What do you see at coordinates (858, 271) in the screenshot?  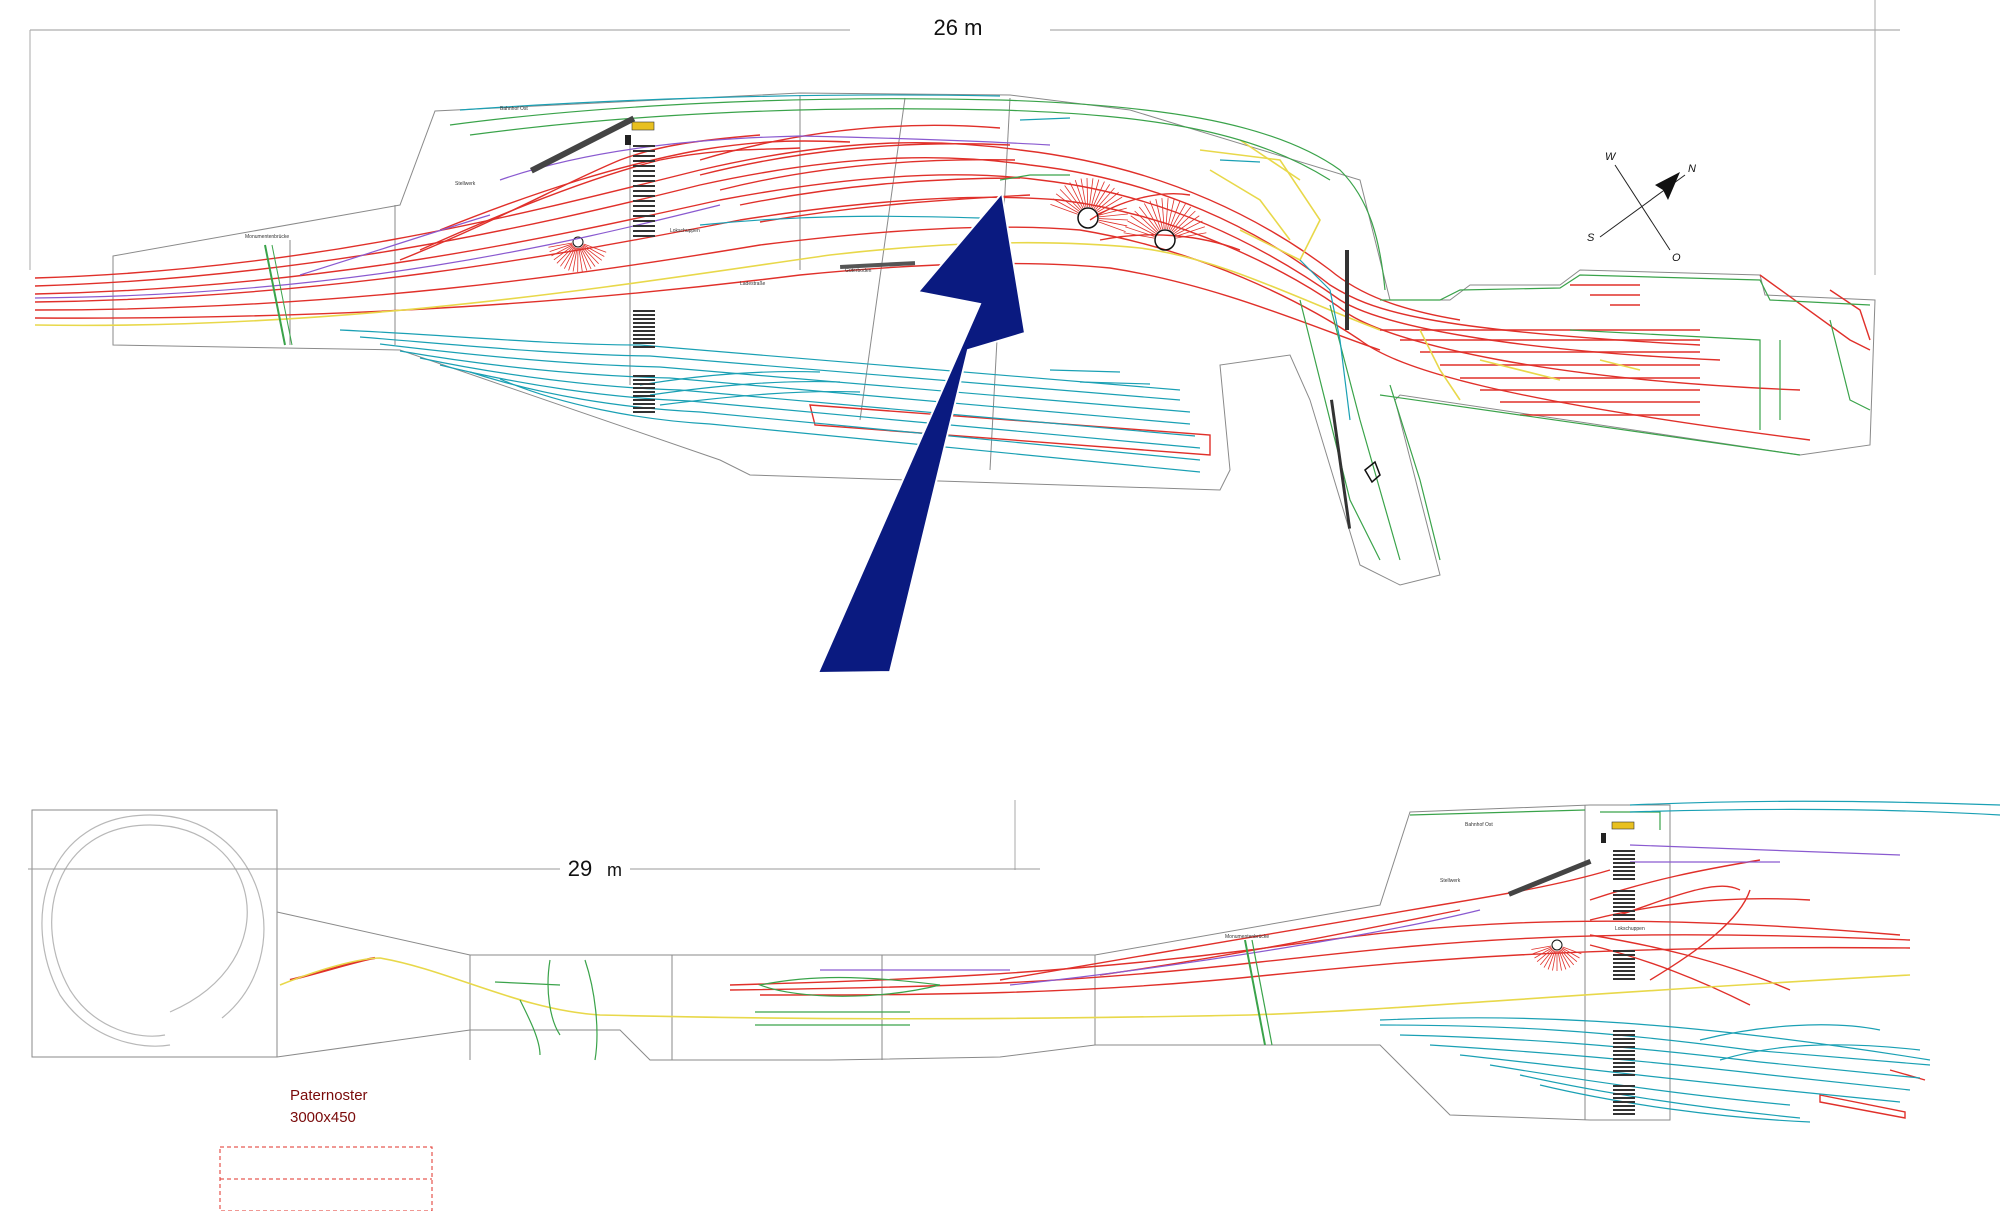 I see `top-small-label-b: Güterboden` at bounding box center [858, 271].